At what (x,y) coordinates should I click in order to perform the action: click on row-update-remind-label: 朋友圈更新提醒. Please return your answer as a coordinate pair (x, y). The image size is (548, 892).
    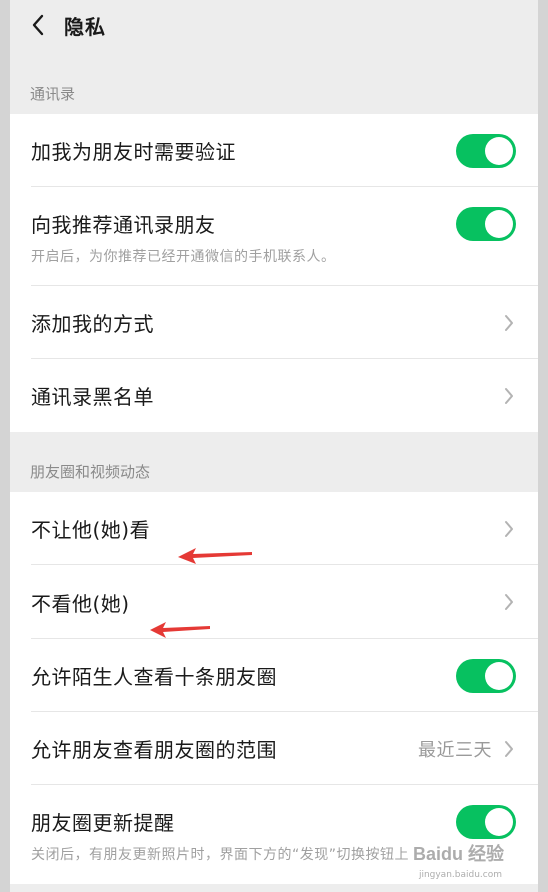
    Looking at the image, I should click on (103, 823).